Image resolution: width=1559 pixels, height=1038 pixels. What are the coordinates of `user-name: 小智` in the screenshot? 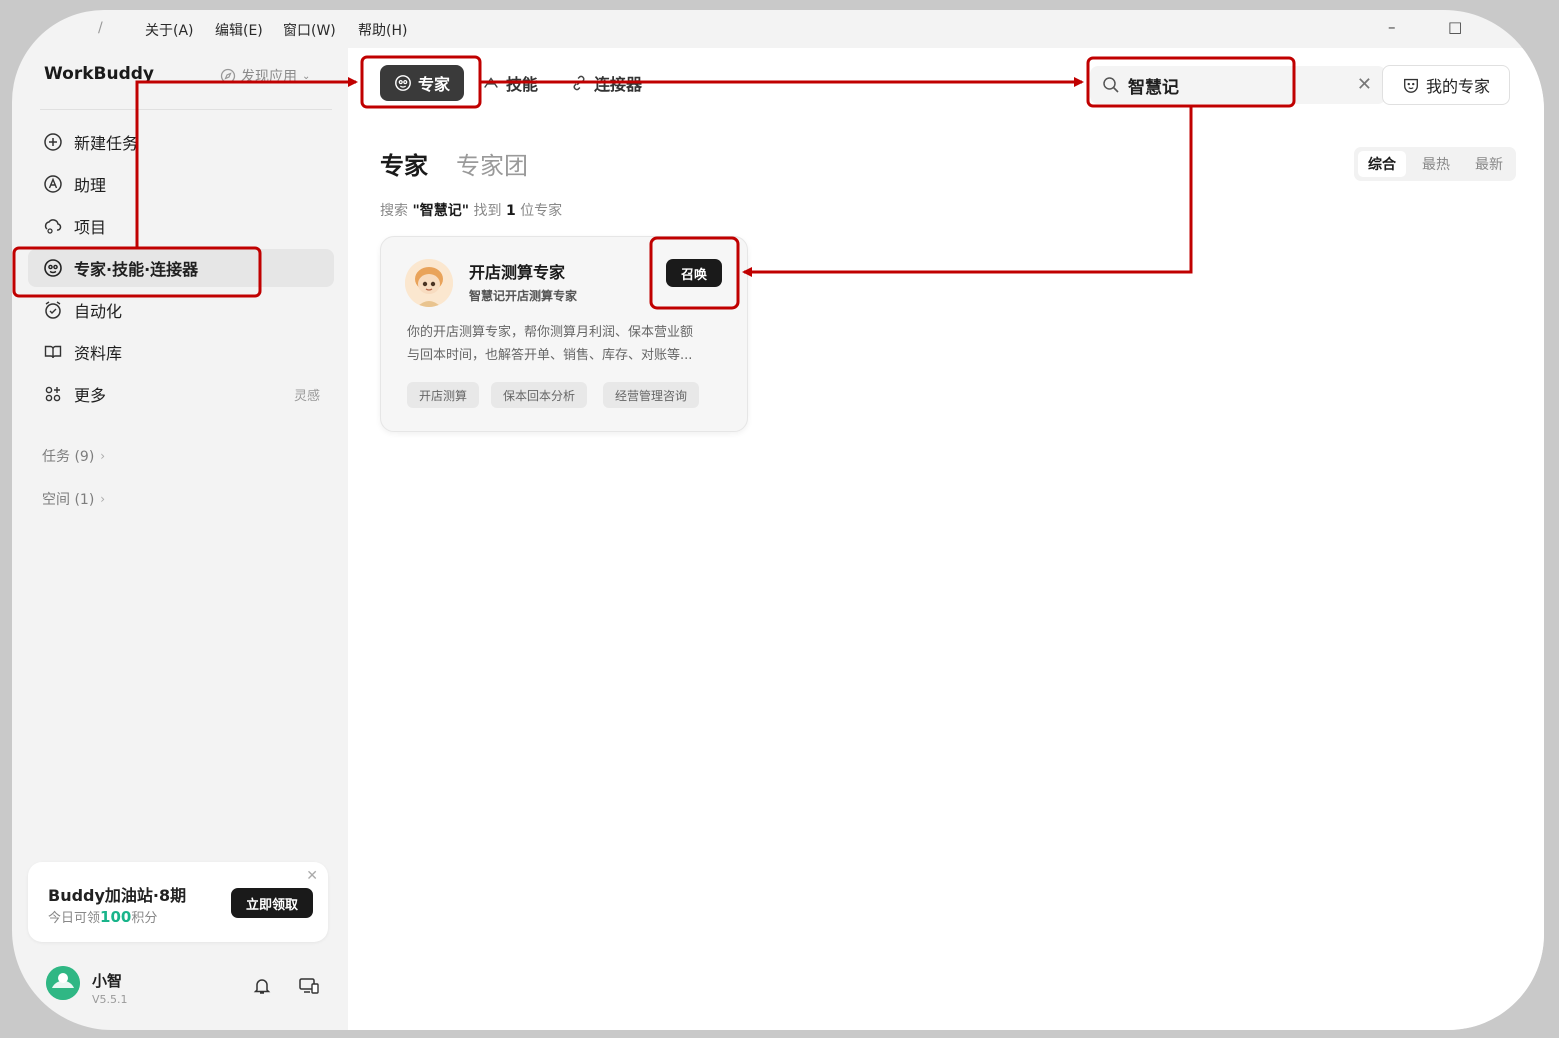 It's located at (107, 981).